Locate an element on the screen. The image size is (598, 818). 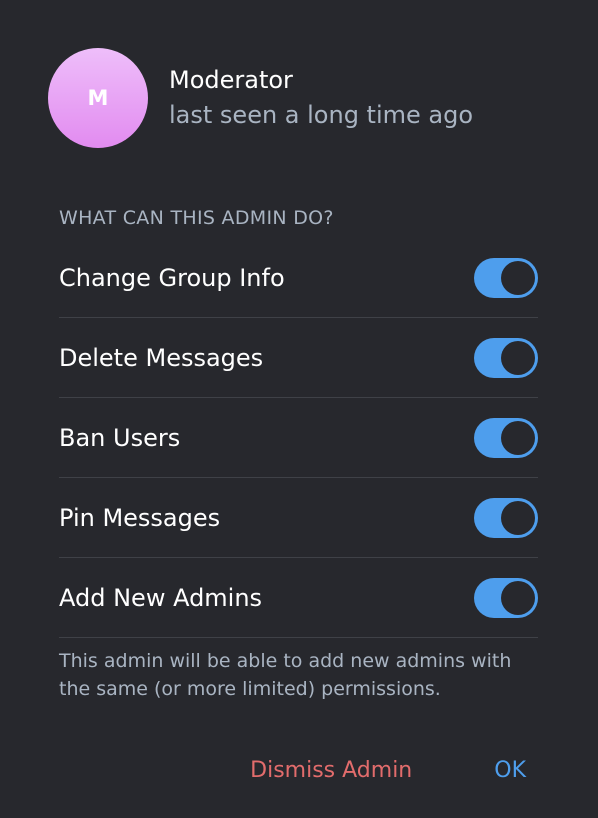
permission-row-change-group-info: Change Group Info is located at coordinates (298, 278).